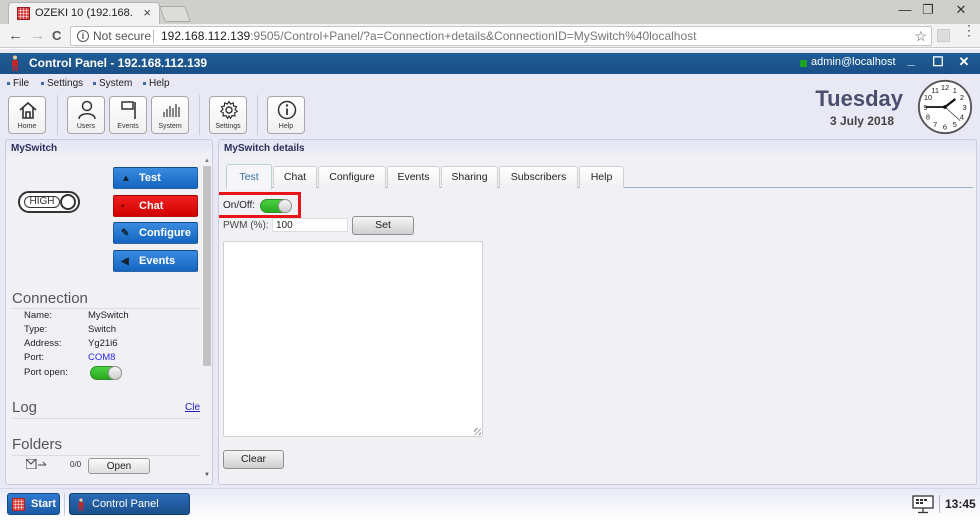 The image size is (980, 520). Describe the element at coordinates (109, 148) in the screenshot. I see `panel-header: MySwitch` at that location.